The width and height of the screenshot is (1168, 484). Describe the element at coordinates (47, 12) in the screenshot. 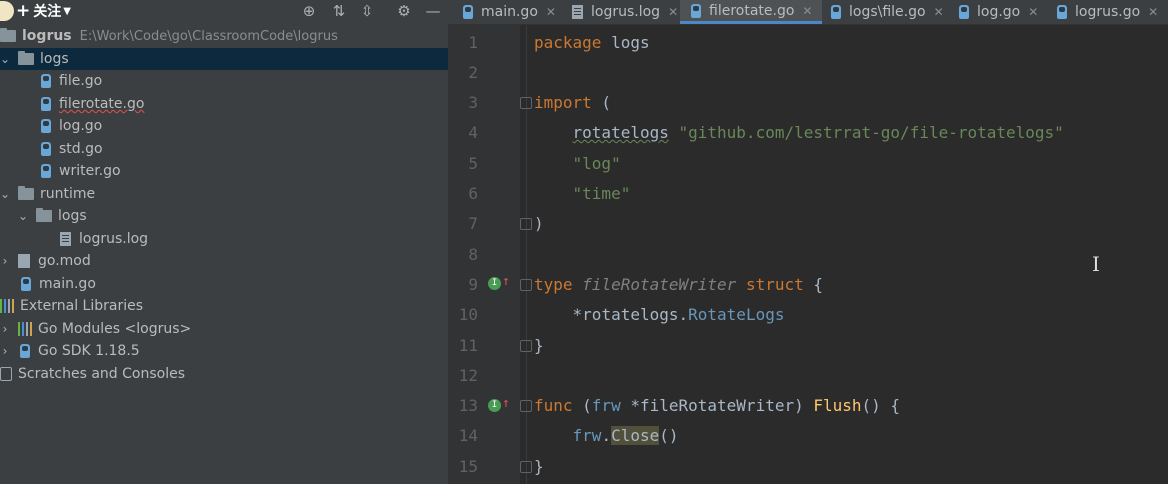

I see `follow-label: 关注` at that location.